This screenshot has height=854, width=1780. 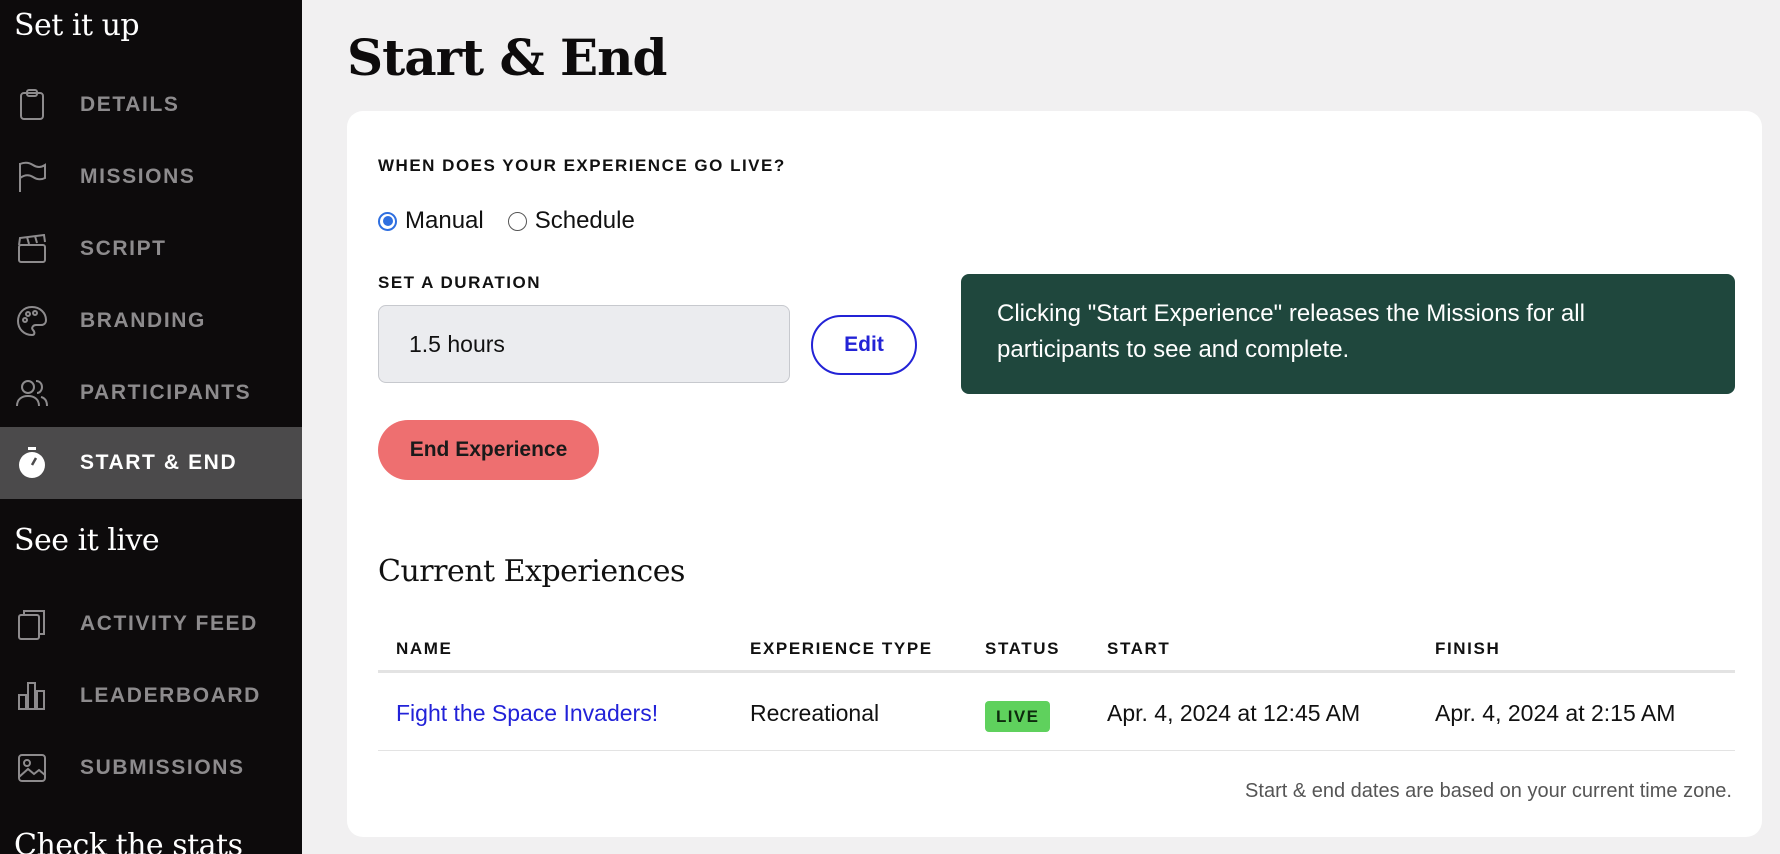 I want to click on palette-icon, so click(x=32, y=321).